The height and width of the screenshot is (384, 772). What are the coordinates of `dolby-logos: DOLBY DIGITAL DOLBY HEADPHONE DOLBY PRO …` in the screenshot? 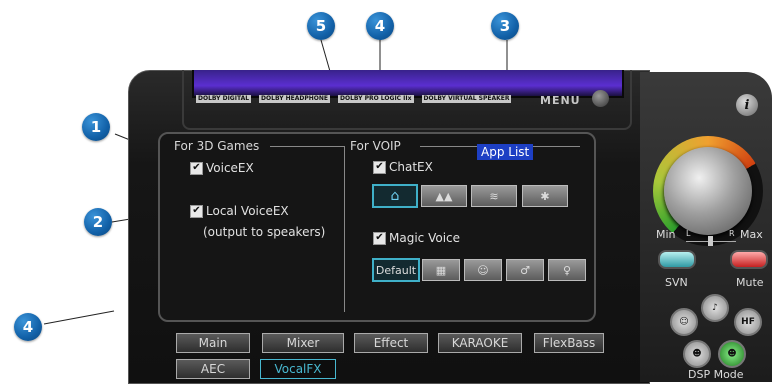 It's located at (354, 99).